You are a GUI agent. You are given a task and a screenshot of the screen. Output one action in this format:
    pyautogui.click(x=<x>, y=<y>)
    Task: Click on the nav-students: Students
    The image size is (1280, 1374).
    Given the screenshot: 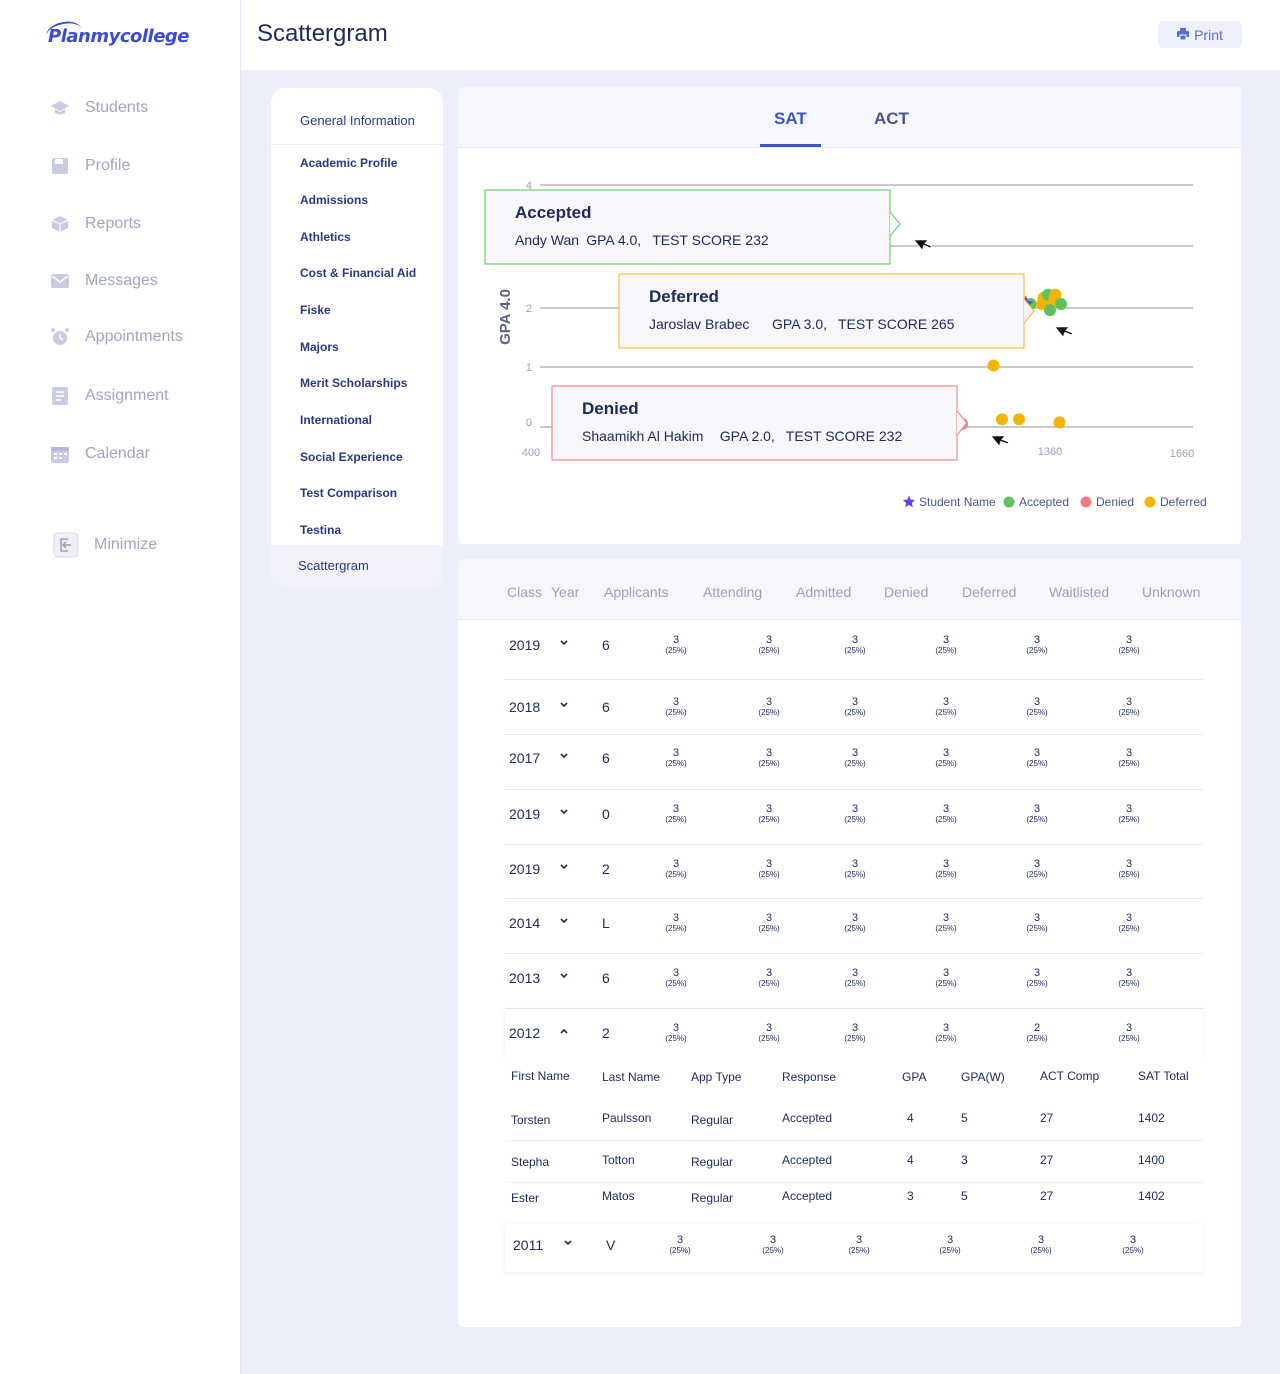 What is the action you would take?
    pyautogui.click(x=99, y=108)
    